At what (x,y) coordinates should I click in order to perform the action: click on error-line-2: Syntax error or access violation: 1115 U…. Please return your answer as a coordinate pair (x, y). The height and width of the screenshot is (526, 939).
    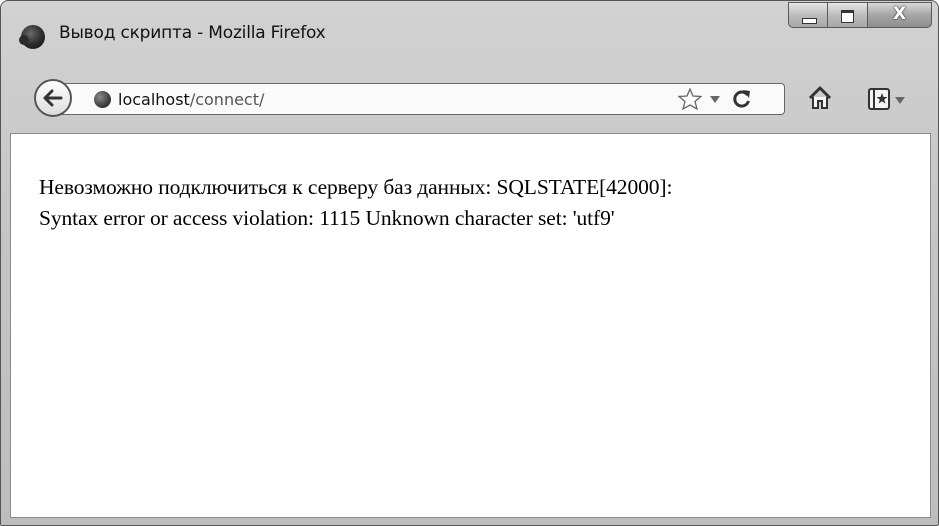
    Looking at the image, I should click on (327, 218).